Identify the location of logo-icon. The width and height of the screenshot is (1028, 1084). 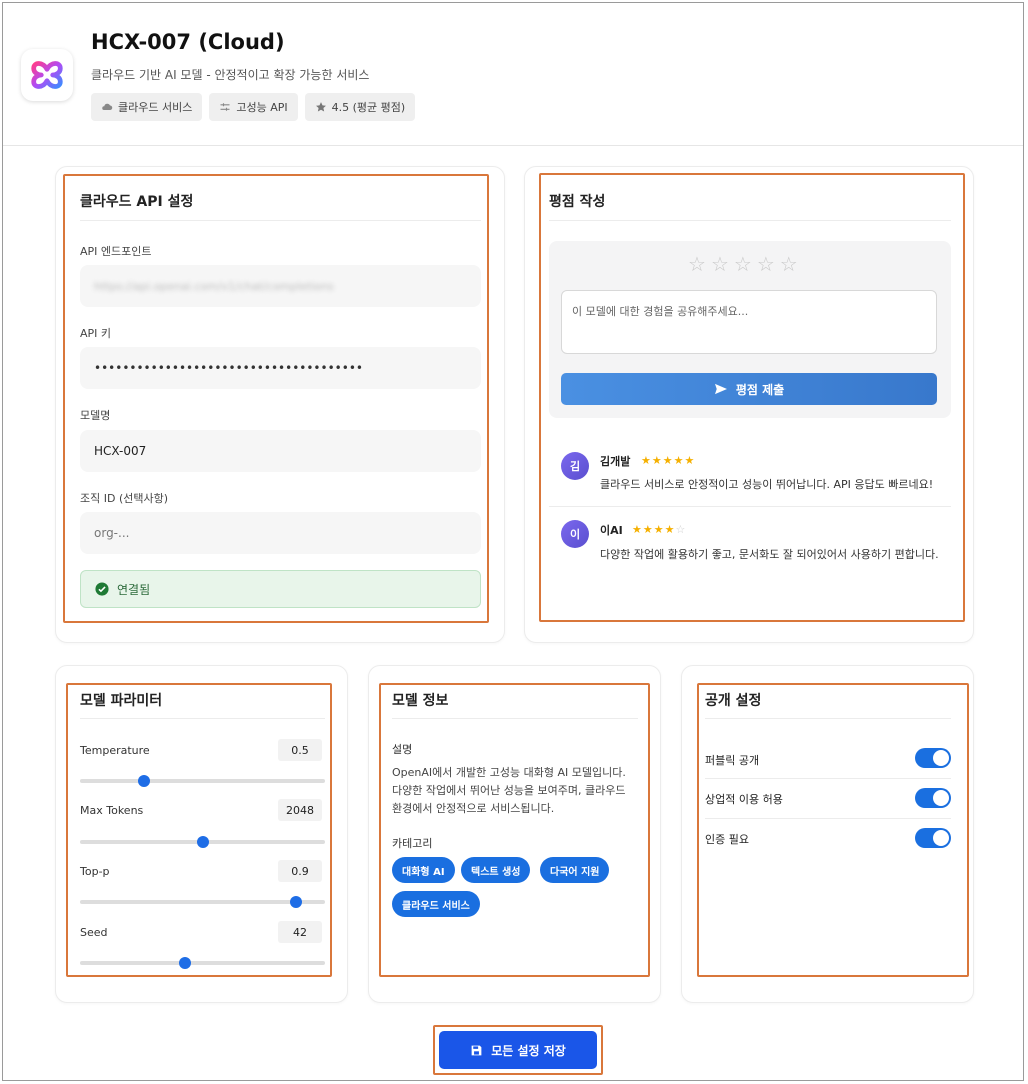
(47, 75).